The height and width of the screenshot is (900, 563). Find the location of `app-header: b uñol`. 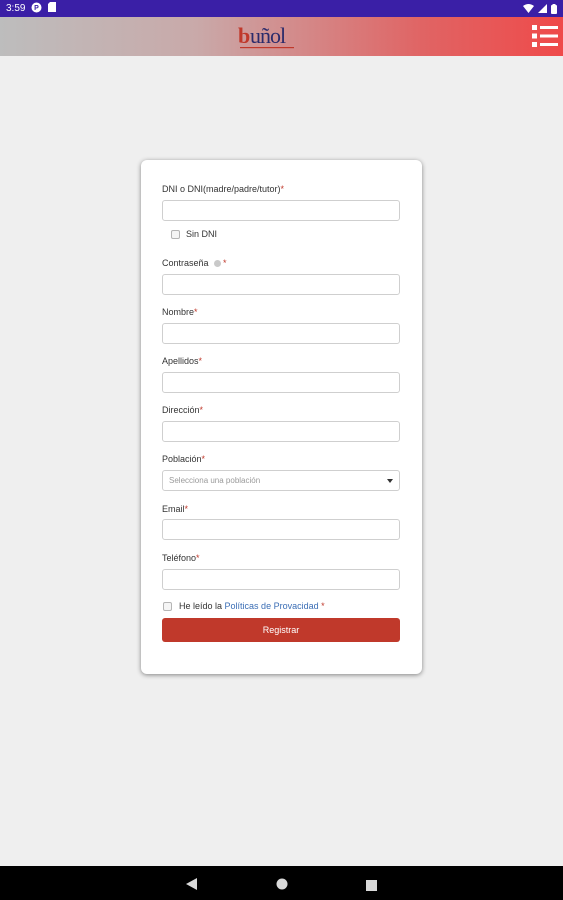

app-header: b uñol is located at coordinates (281, 36).